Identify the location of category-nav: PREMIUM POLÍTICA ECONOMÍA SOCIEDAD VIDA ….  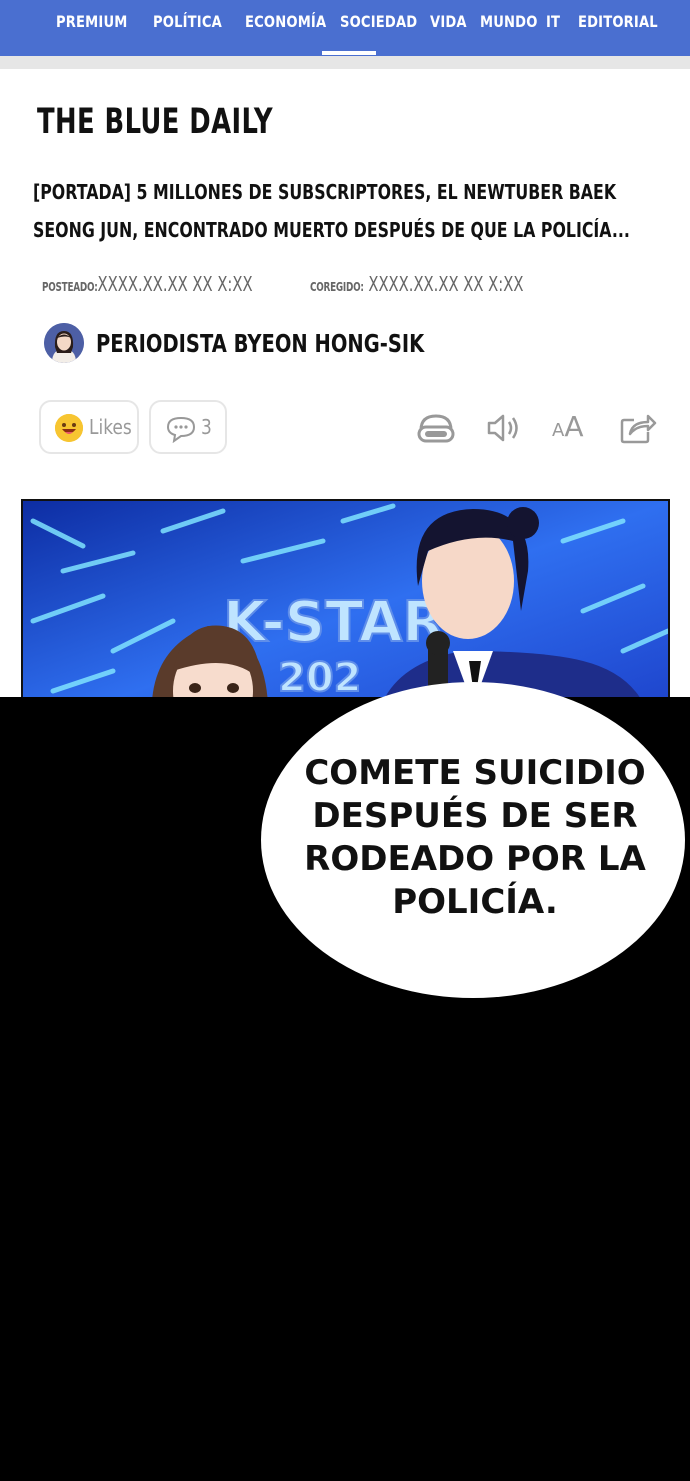
(345, 28).